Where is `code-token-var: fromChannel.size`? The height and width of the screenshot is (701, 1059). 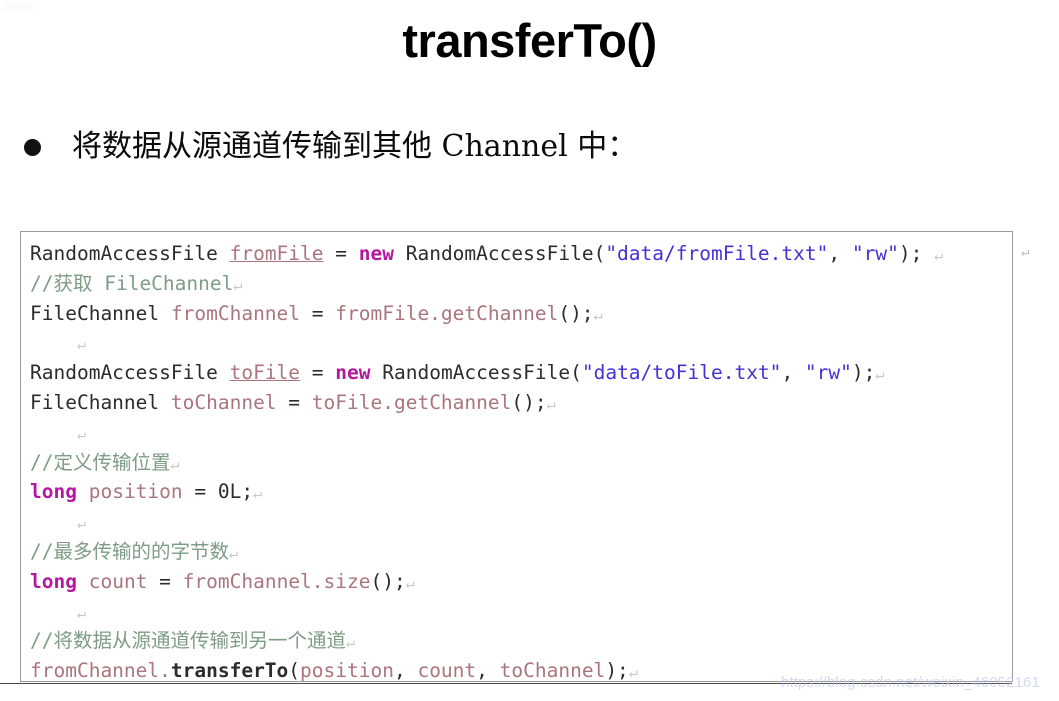
code-token-var: fromChannel.size is located at coordinates (276, 581).